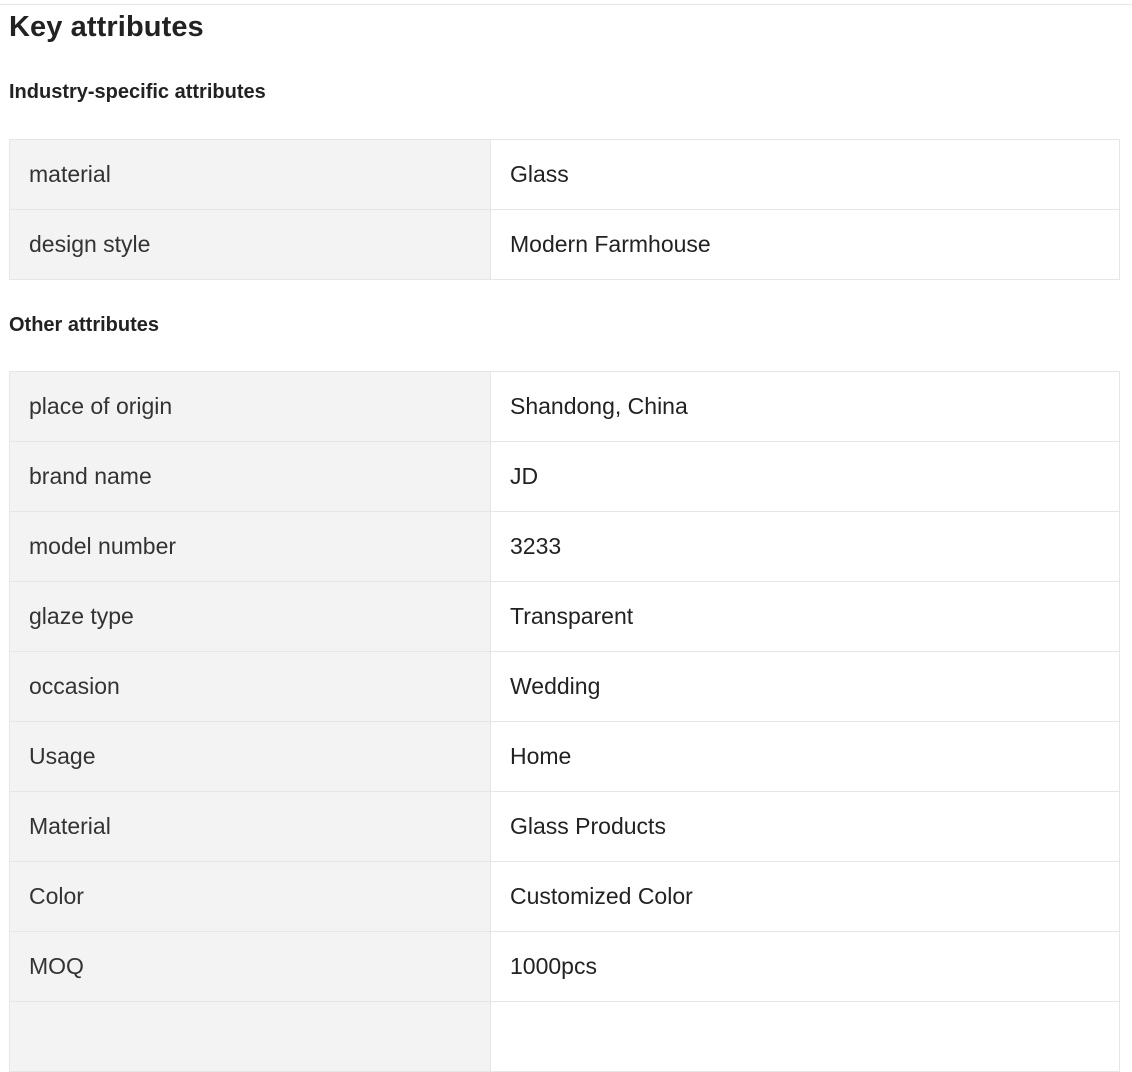 Image resolution: width=1132 pixels, height=1072 pixels. What do you see at coordinates (250, 756) in the screenshot?
I see `attribute-name: Usage` at bounding box center [250, 756].